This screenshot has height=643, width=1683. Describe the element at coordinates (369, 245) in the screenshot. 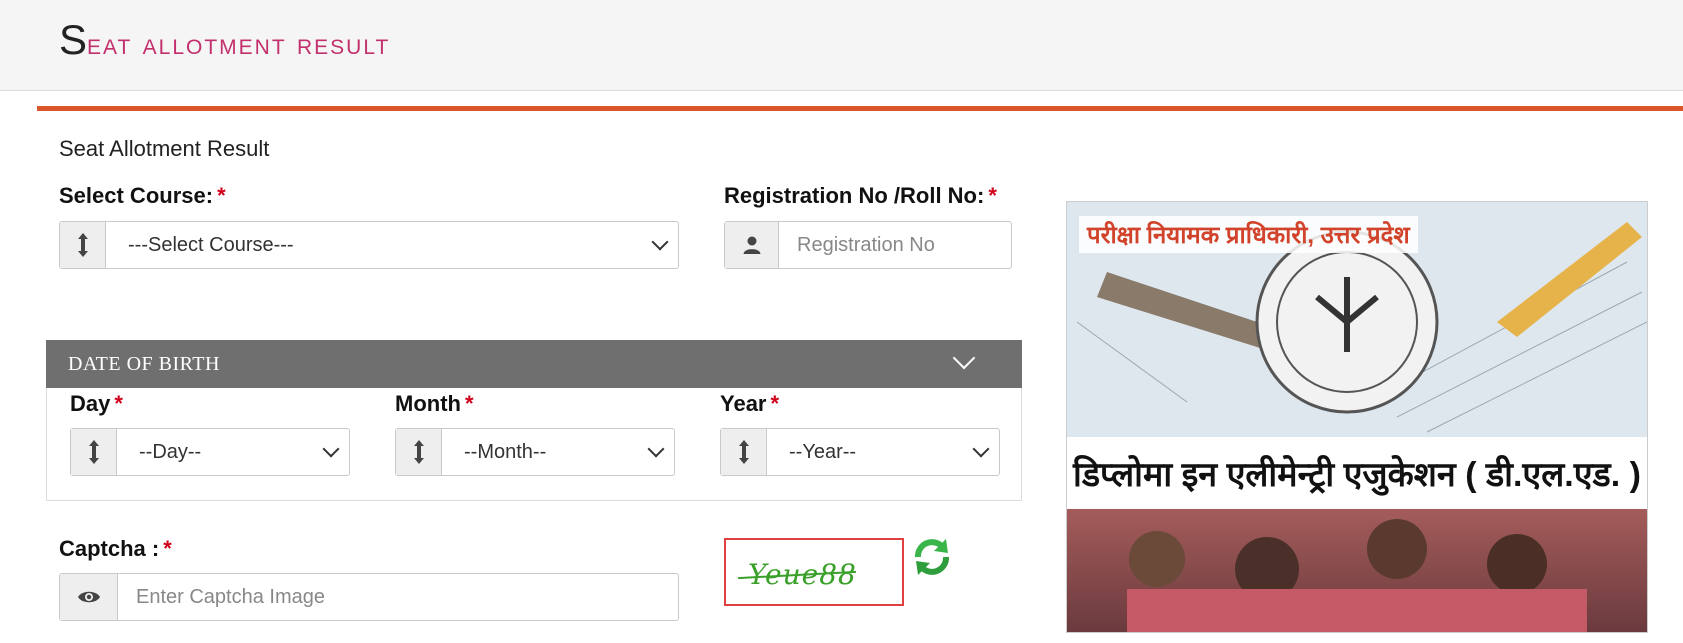

I see `course-select: ---Select Course---` at that location.